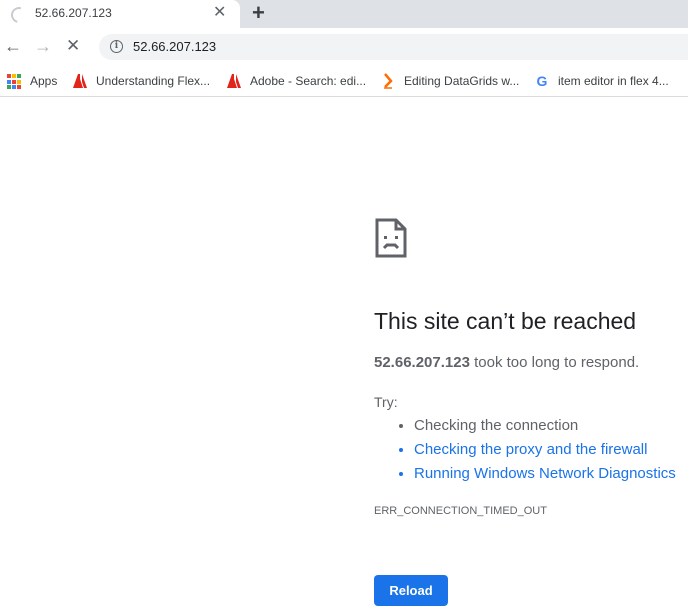  What do you see at coordinates (542, 81) in the screenshot?
I see `google-icon: G` at bounding box center [542, 81].